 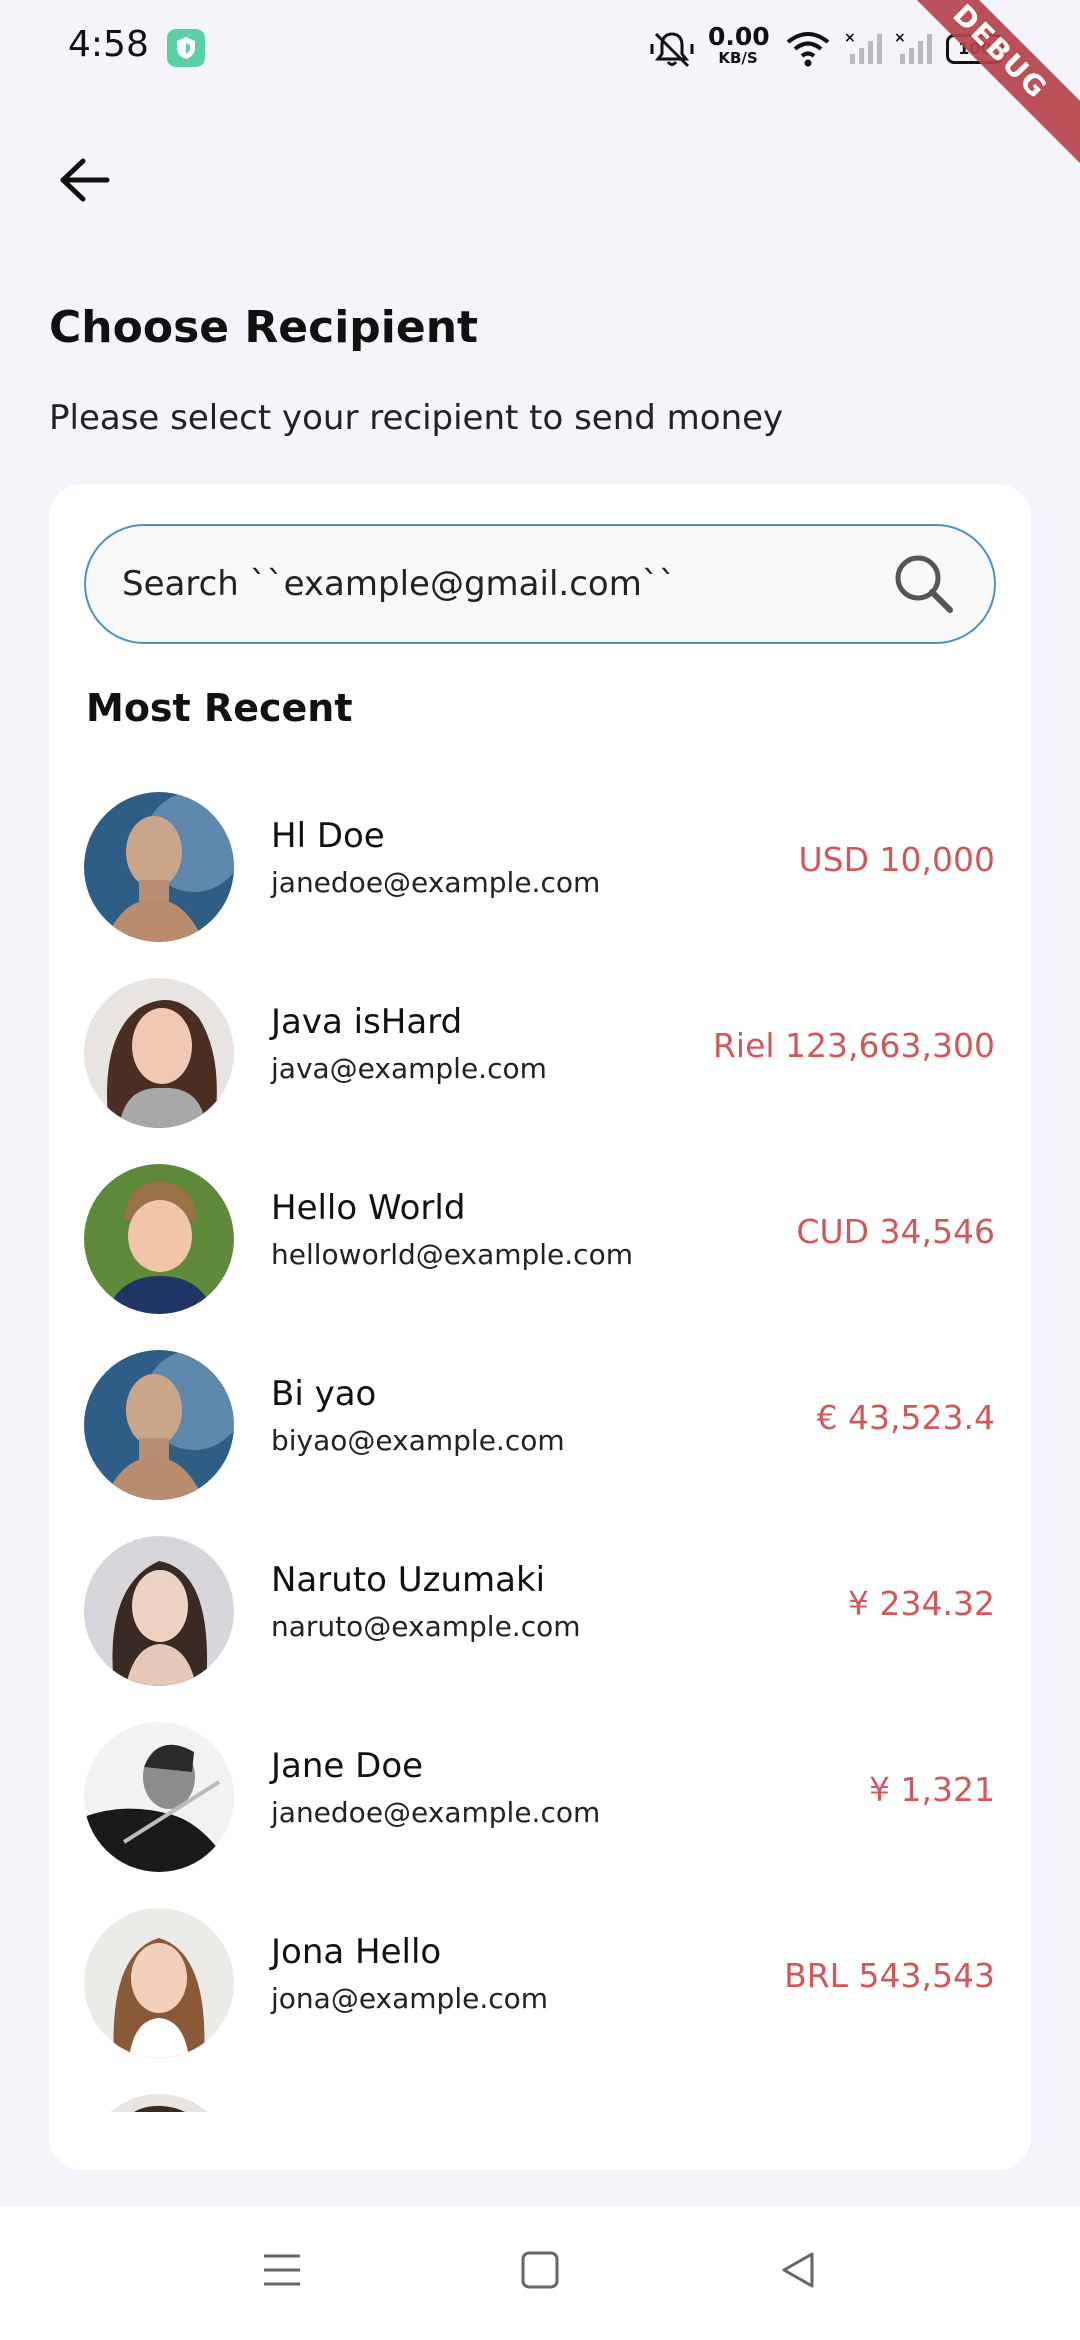 I want to click on system-nav-bar, so click(x=540, y=2273).